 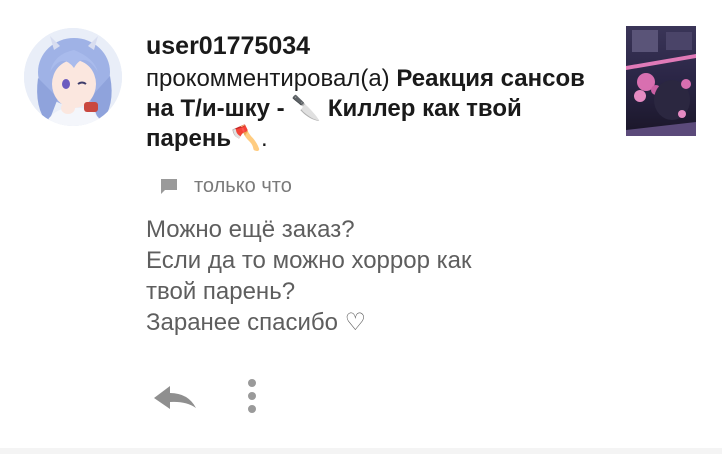 What do you see at coordinates (73, 77) in the screenshot?
I see `user-avatar` at bounding box center [73, 77].